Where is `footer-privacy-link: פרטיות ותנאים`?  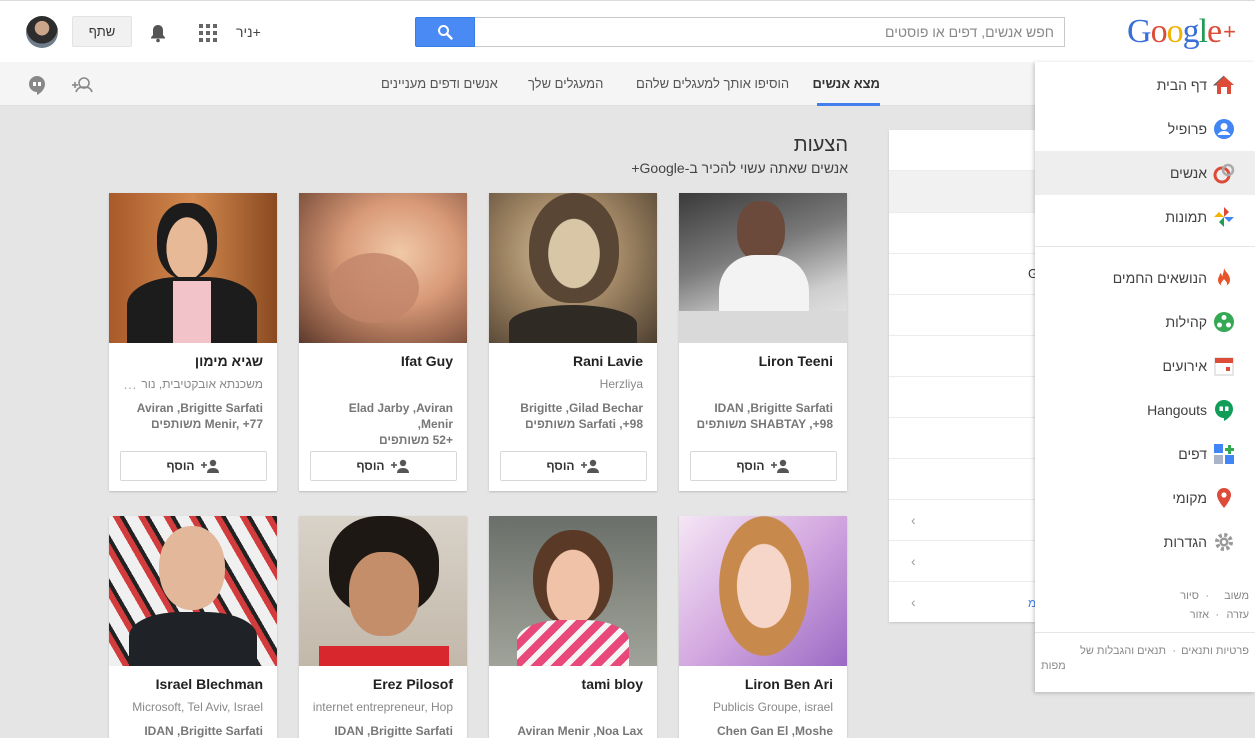 footer-privacy-link: פרטיות ותנאים is located at coordinates (1215, 651).